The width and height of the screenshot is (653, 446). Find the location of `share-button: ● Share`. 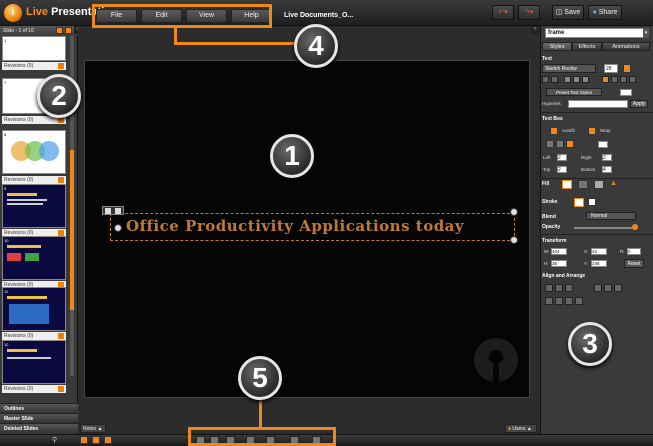

share-button: ● Share is located at coordinates (605, 12).